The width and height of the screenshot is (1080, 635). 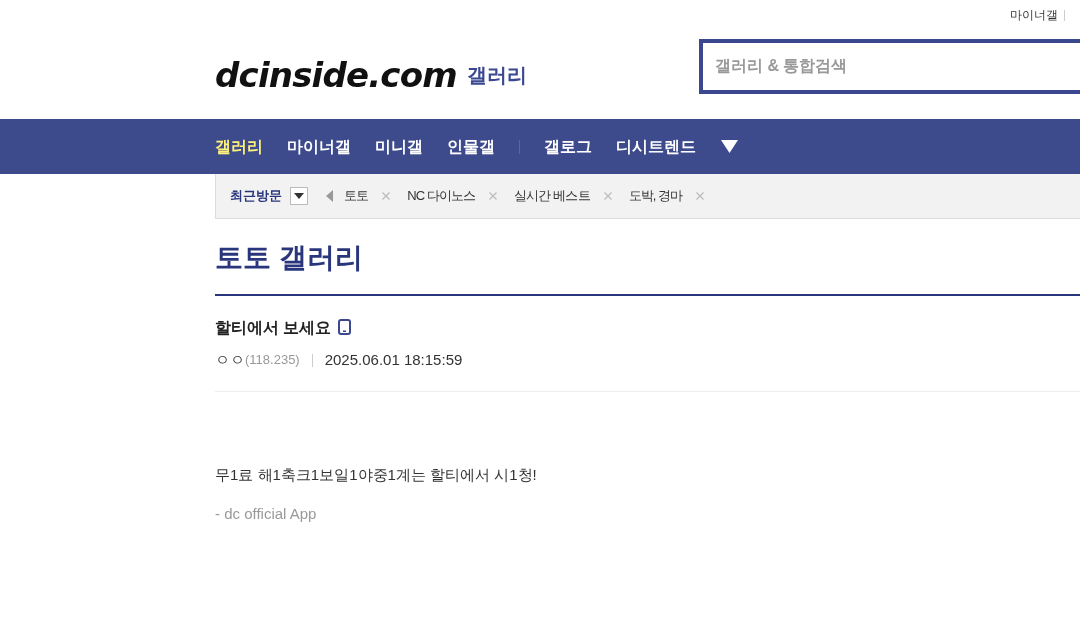 I want to click on more-button, so click(x=729, y=146).